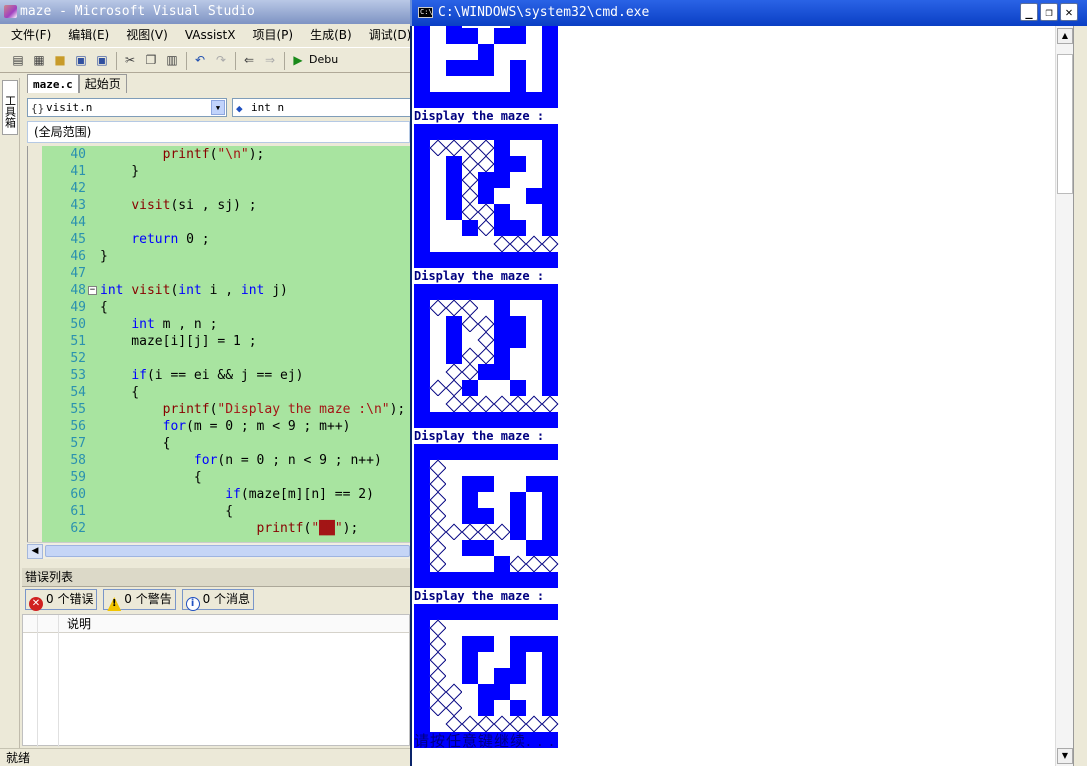 This screenshot has width=1087, height=766. What do you see at coordinates (270, 60) in the screenshot?
I see `navigate-forward-icon: ⇒` at bounding box center [270, 60].